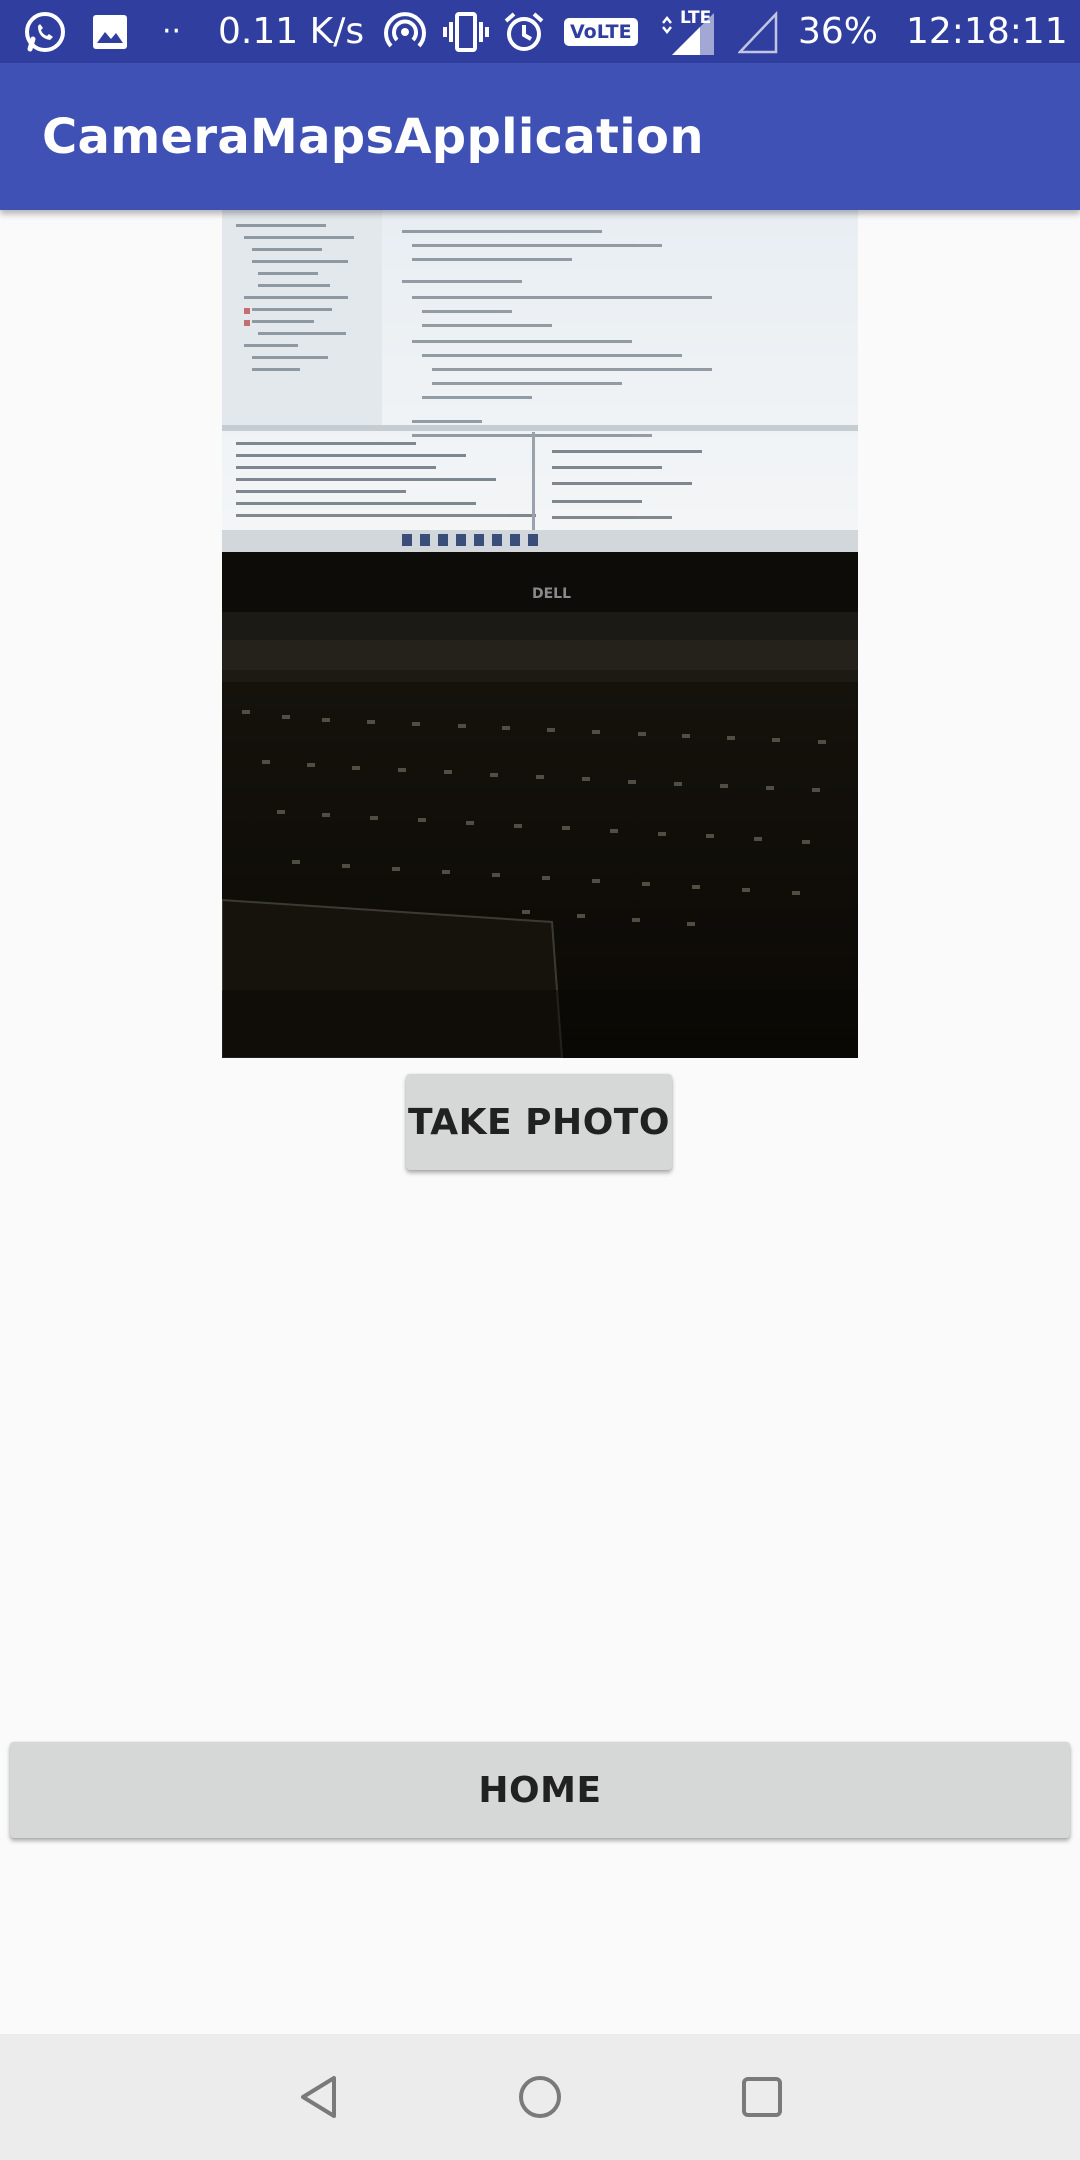 This screenshot has width=1080, height=2160. I want to click on volte-icon: VoLTE, so click(601, 31).